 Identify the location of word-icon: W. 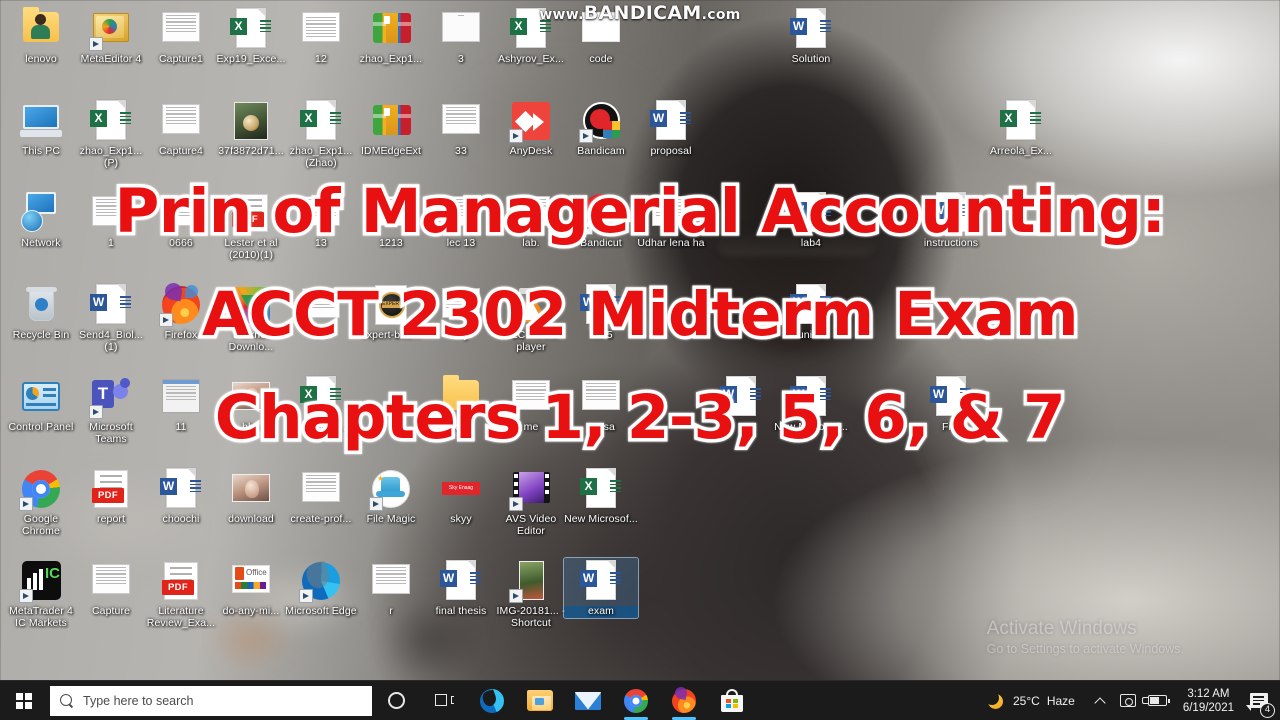
(811, 213).